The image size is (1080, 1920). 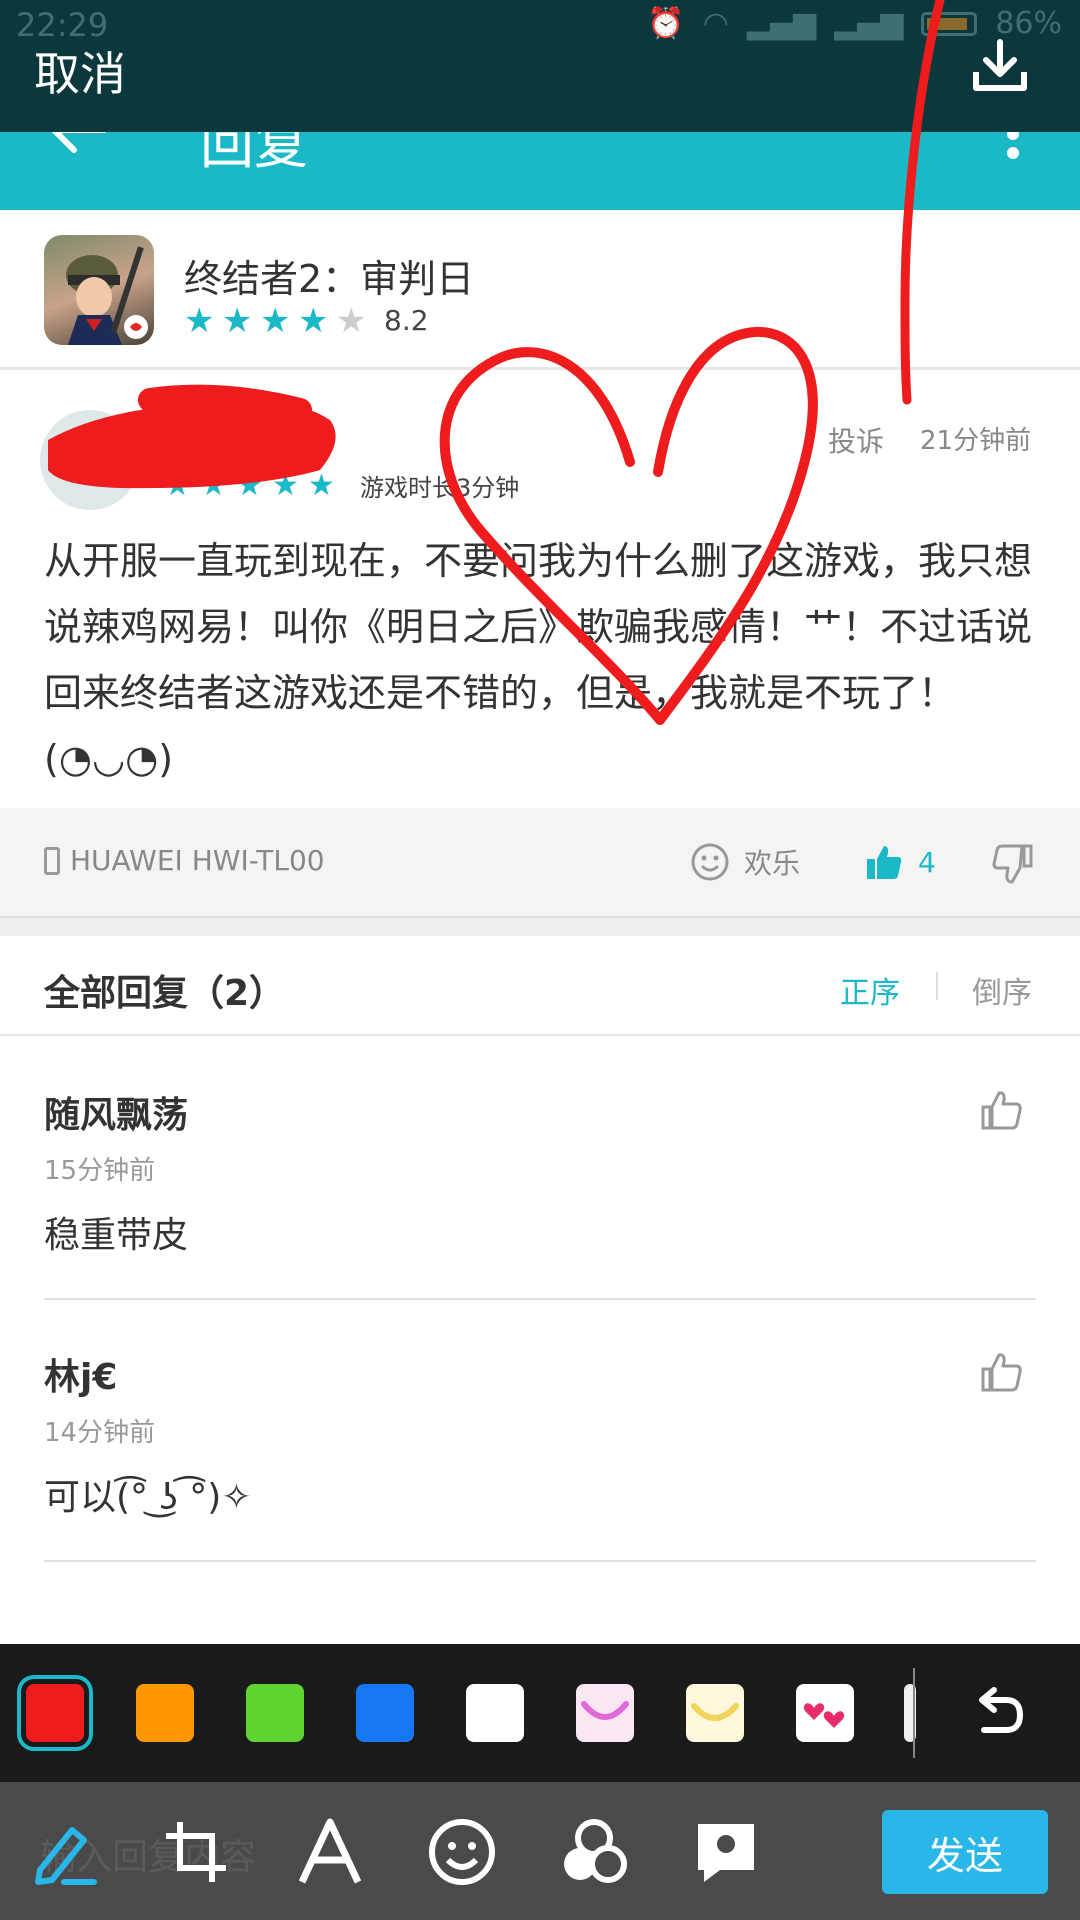 What do you see at coordinates (927, 862) in the screenshot?
I see `like-count: 4` at bounding box center [927, 862].